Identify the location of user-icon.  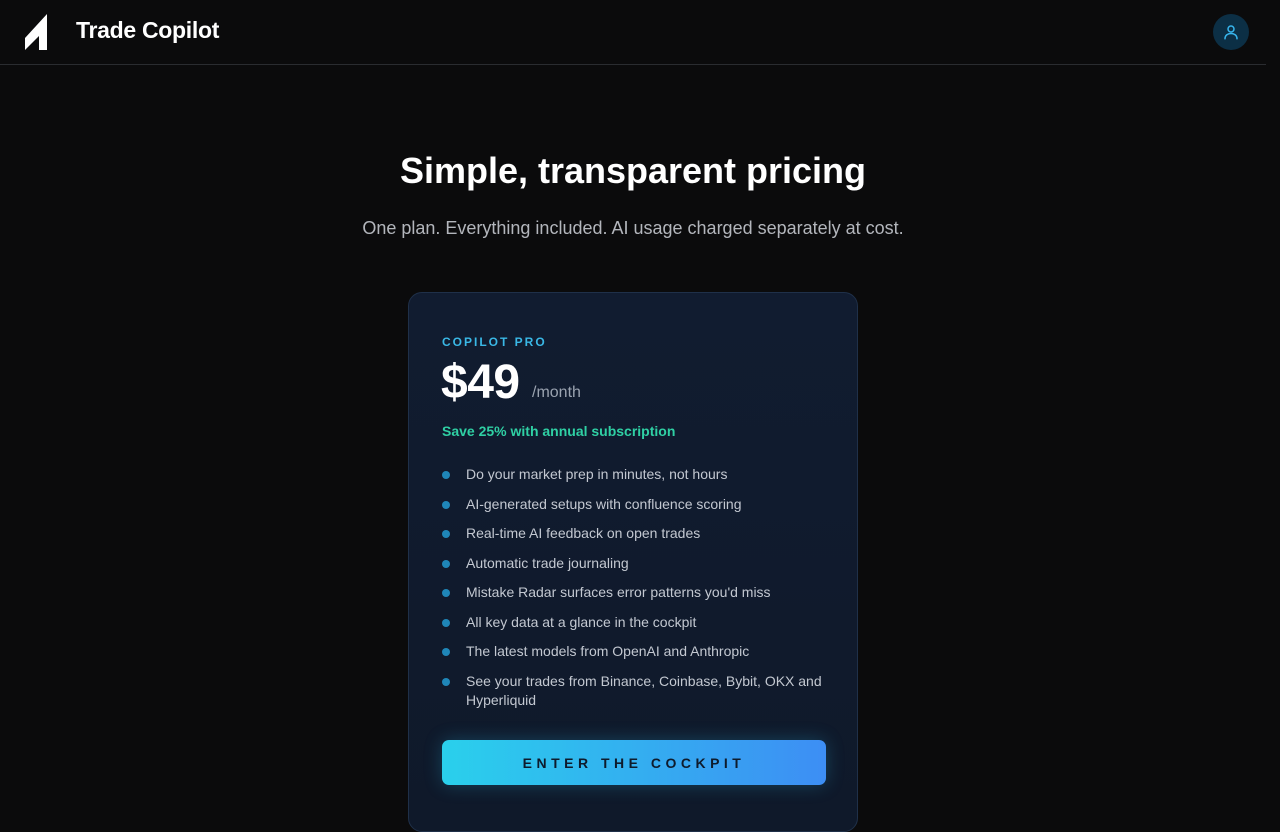
(1231, 32).